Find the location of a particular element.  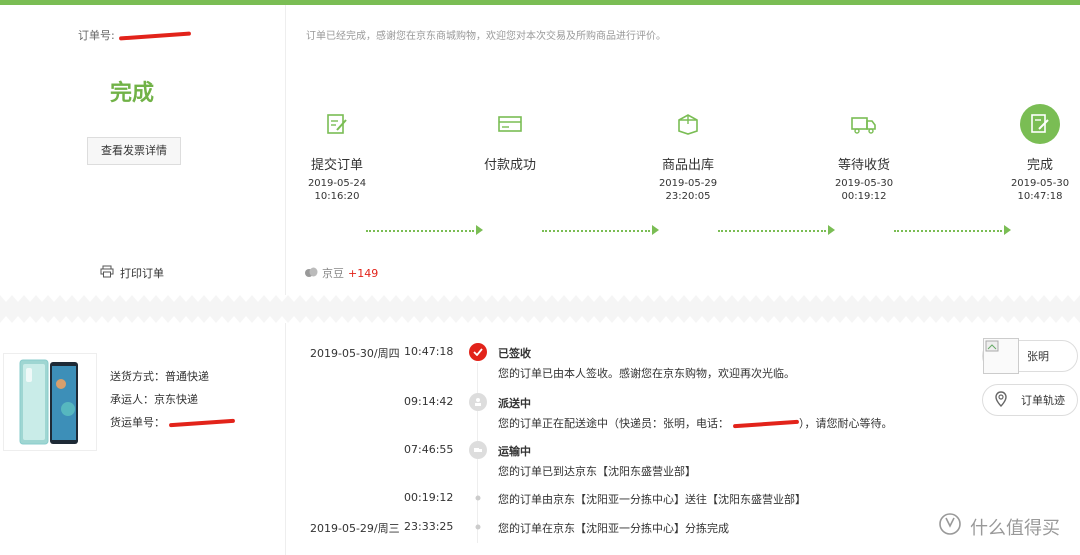

event-text-part: 您的订单正在配送途中（快递员：张明，电话： is located at coordinates (613, 423).